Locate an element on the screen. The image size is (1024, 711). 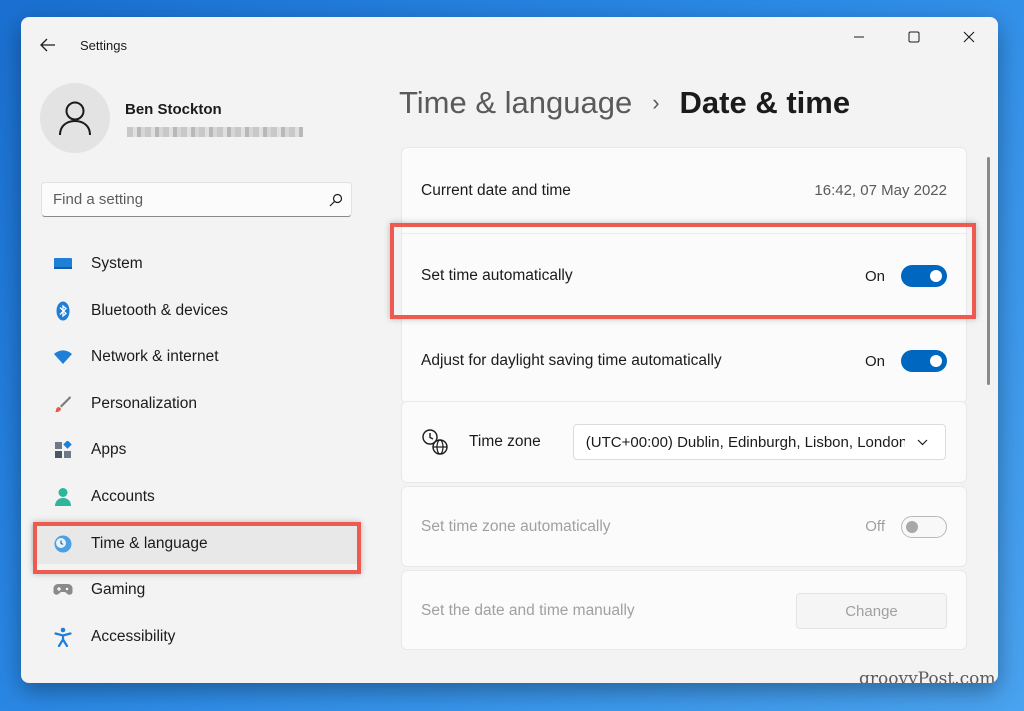
manual-datetime-card: Set the date and time manually Change is located at coordinates (684, 610).